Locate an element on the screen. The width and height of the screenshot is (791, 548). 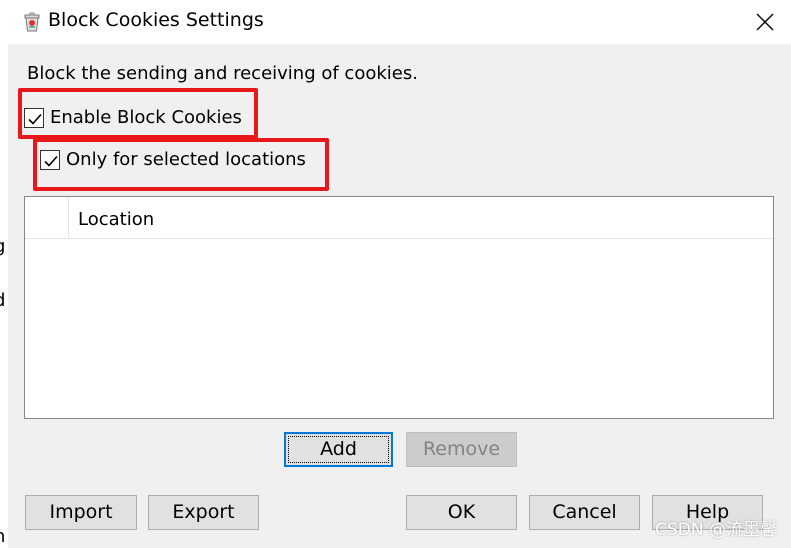
remove-button: Remove is located at coordinates (461, 449).